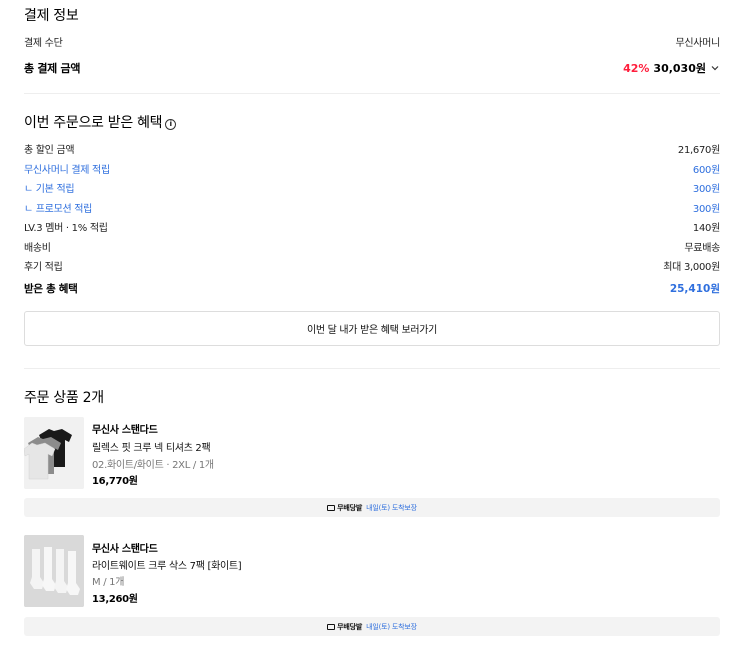  I want to click on product-option: M / 1개, so click(108, 582).